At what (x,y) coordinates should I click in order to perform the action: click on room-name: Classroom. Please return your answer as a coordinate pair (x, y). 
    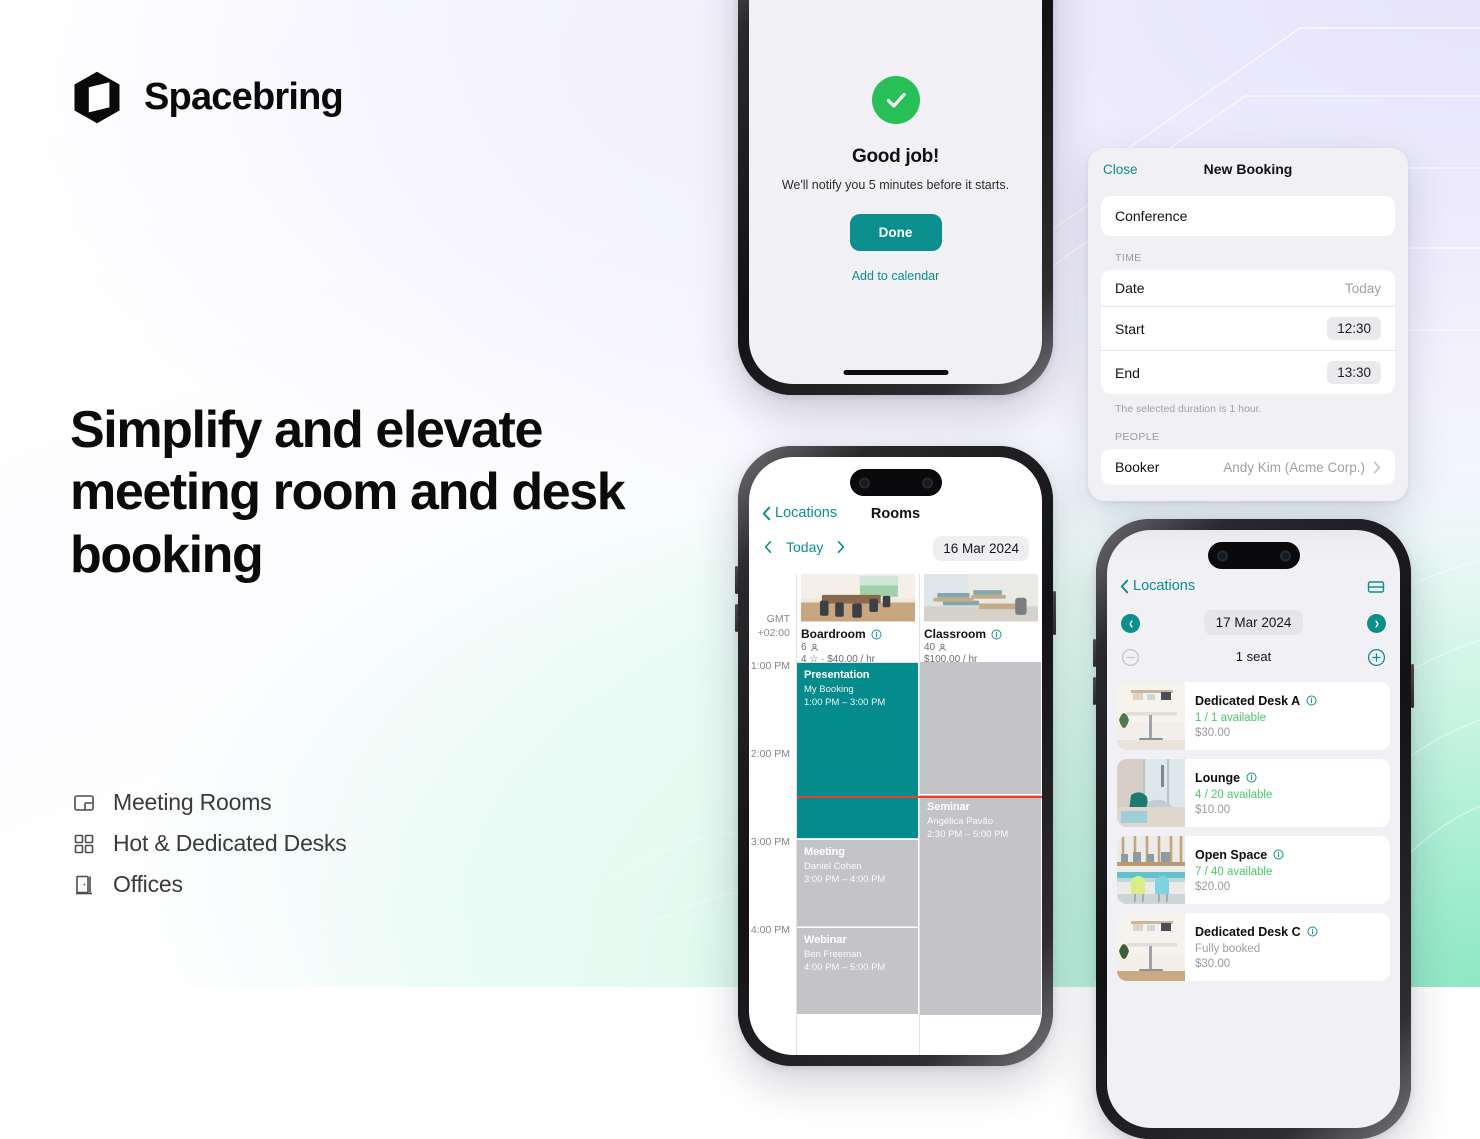
    Looking at the image, I should click on (955, 634).